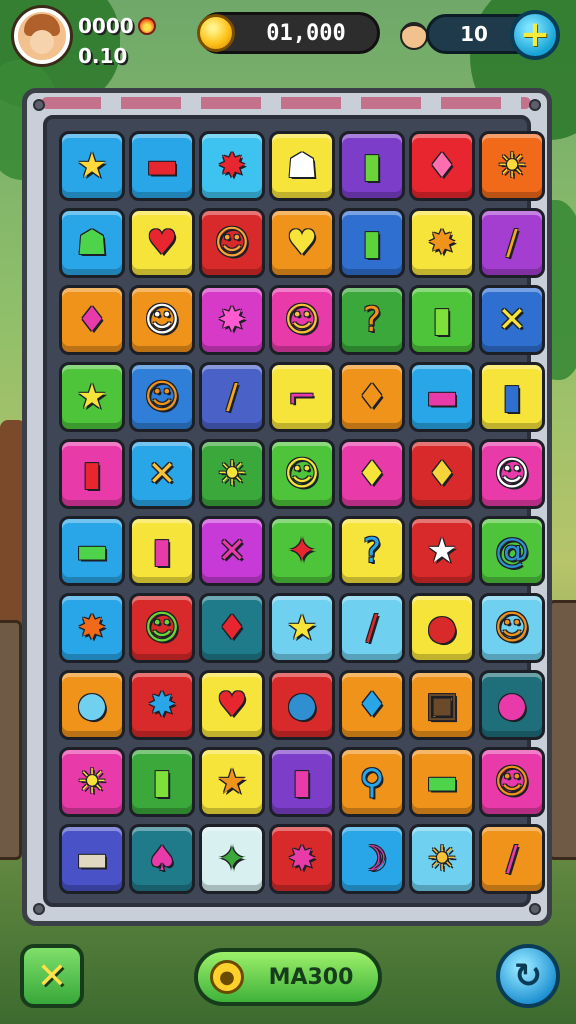 This screenshot has width=576, height=1024. What do you see at coordinates (52, 976) in the screenshot?
I see `hammer-booster-button: ✕` at bounding box center [52, 976].